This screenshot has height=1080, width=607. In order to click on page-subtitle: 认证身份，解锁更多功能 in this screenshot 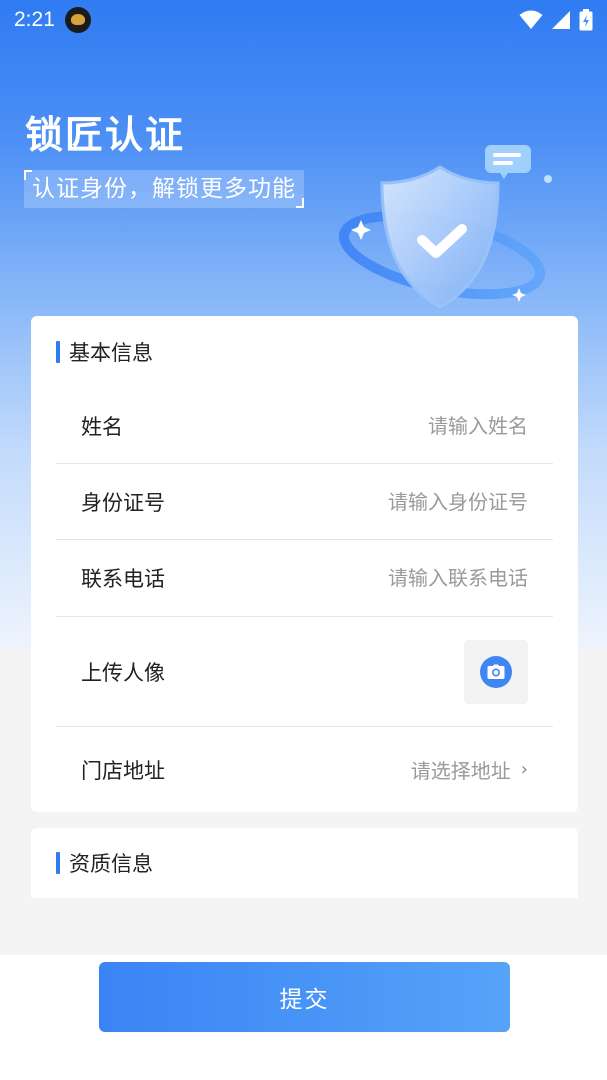, I will do `click(164, 189)`.